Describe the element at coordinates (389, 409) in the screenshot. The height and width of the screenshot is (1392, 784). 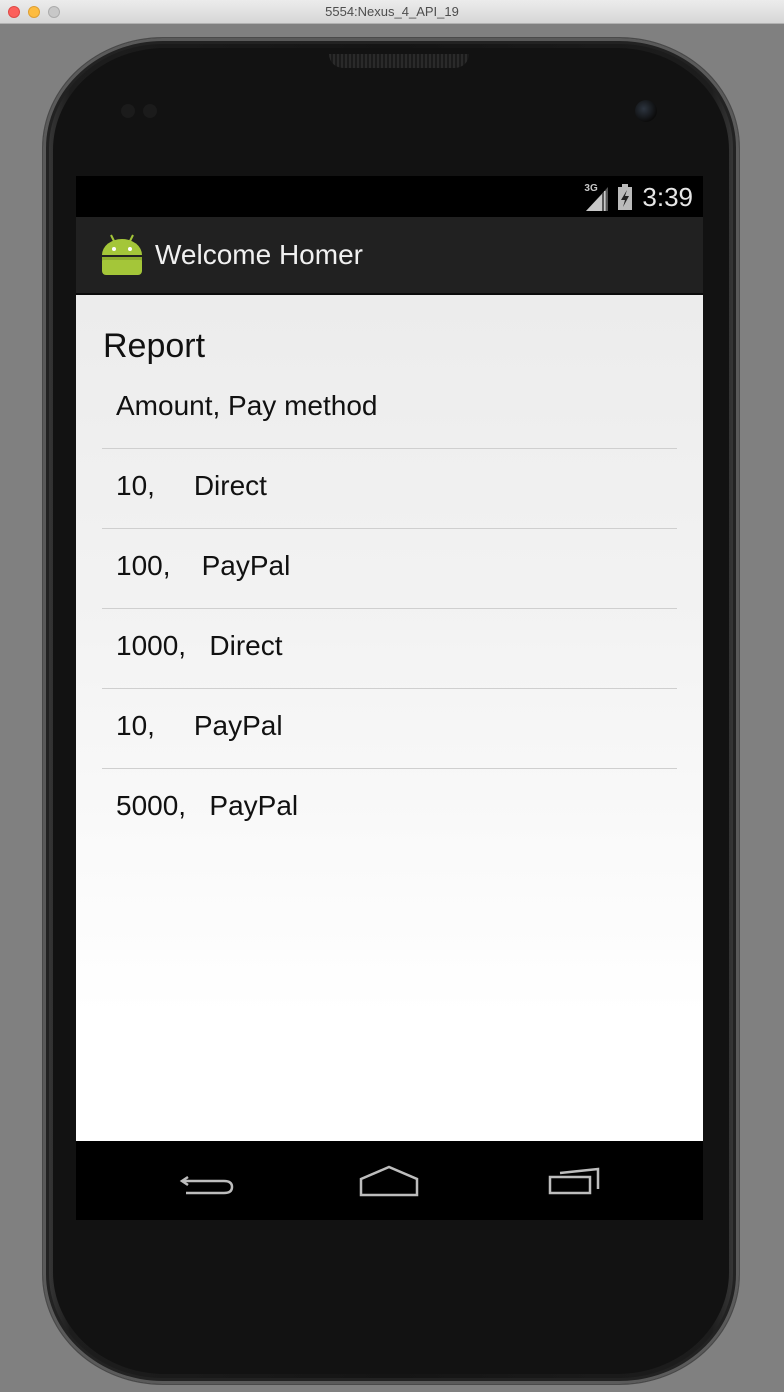
I see `list-item-header: Amount, Pay method` at that location.